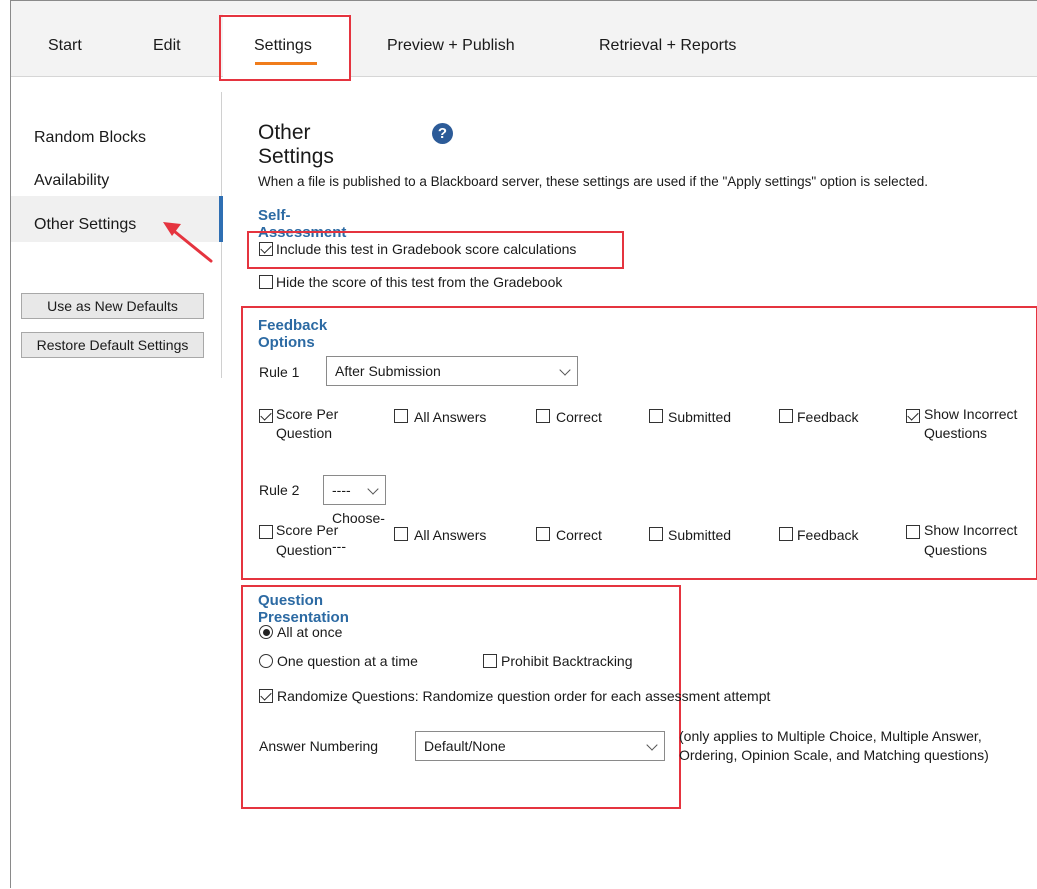 This screenshot has width=1037, height=889. I want to click on rule2-submitted-label: Submitted, so click(700, 535).